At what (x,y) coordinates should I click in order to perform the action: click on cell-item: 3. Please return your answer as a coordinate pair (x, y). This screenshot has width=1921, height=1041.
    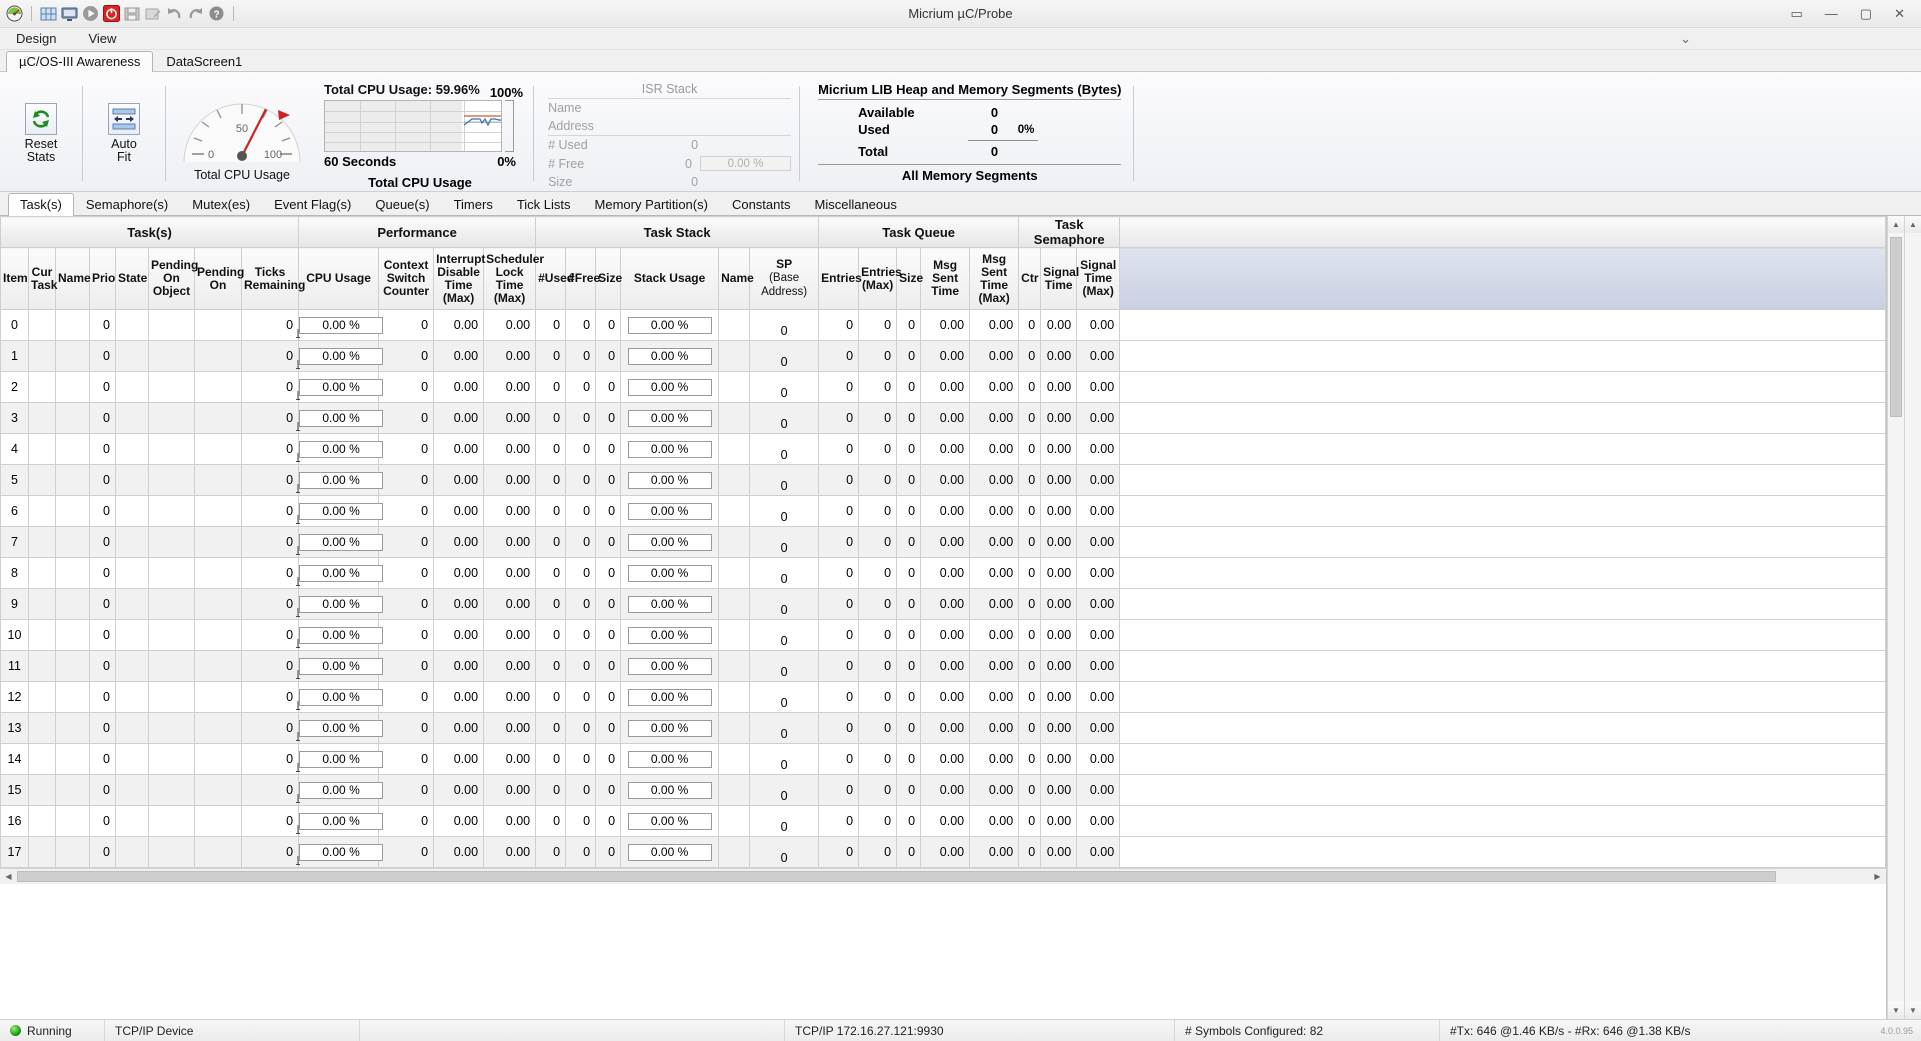
    Looking at the image, I should click on (14, 418).